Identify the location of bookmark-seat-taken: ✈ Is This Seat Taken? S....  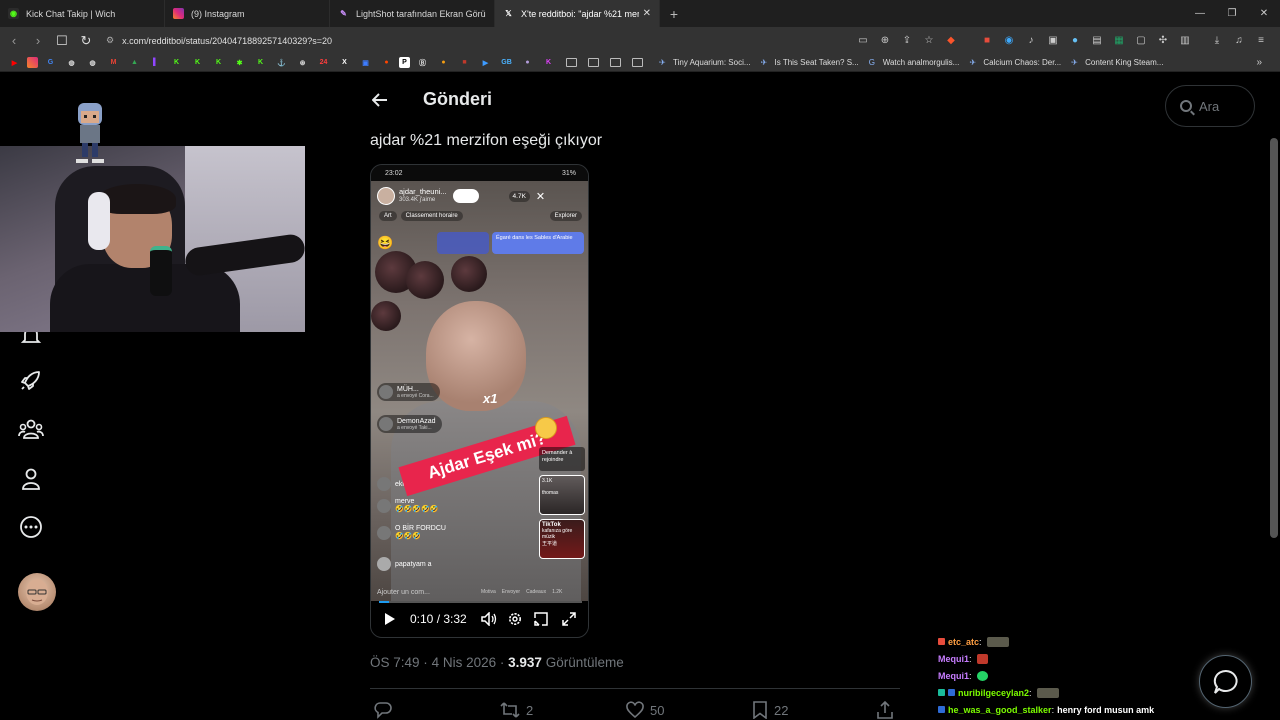
(810, 63).